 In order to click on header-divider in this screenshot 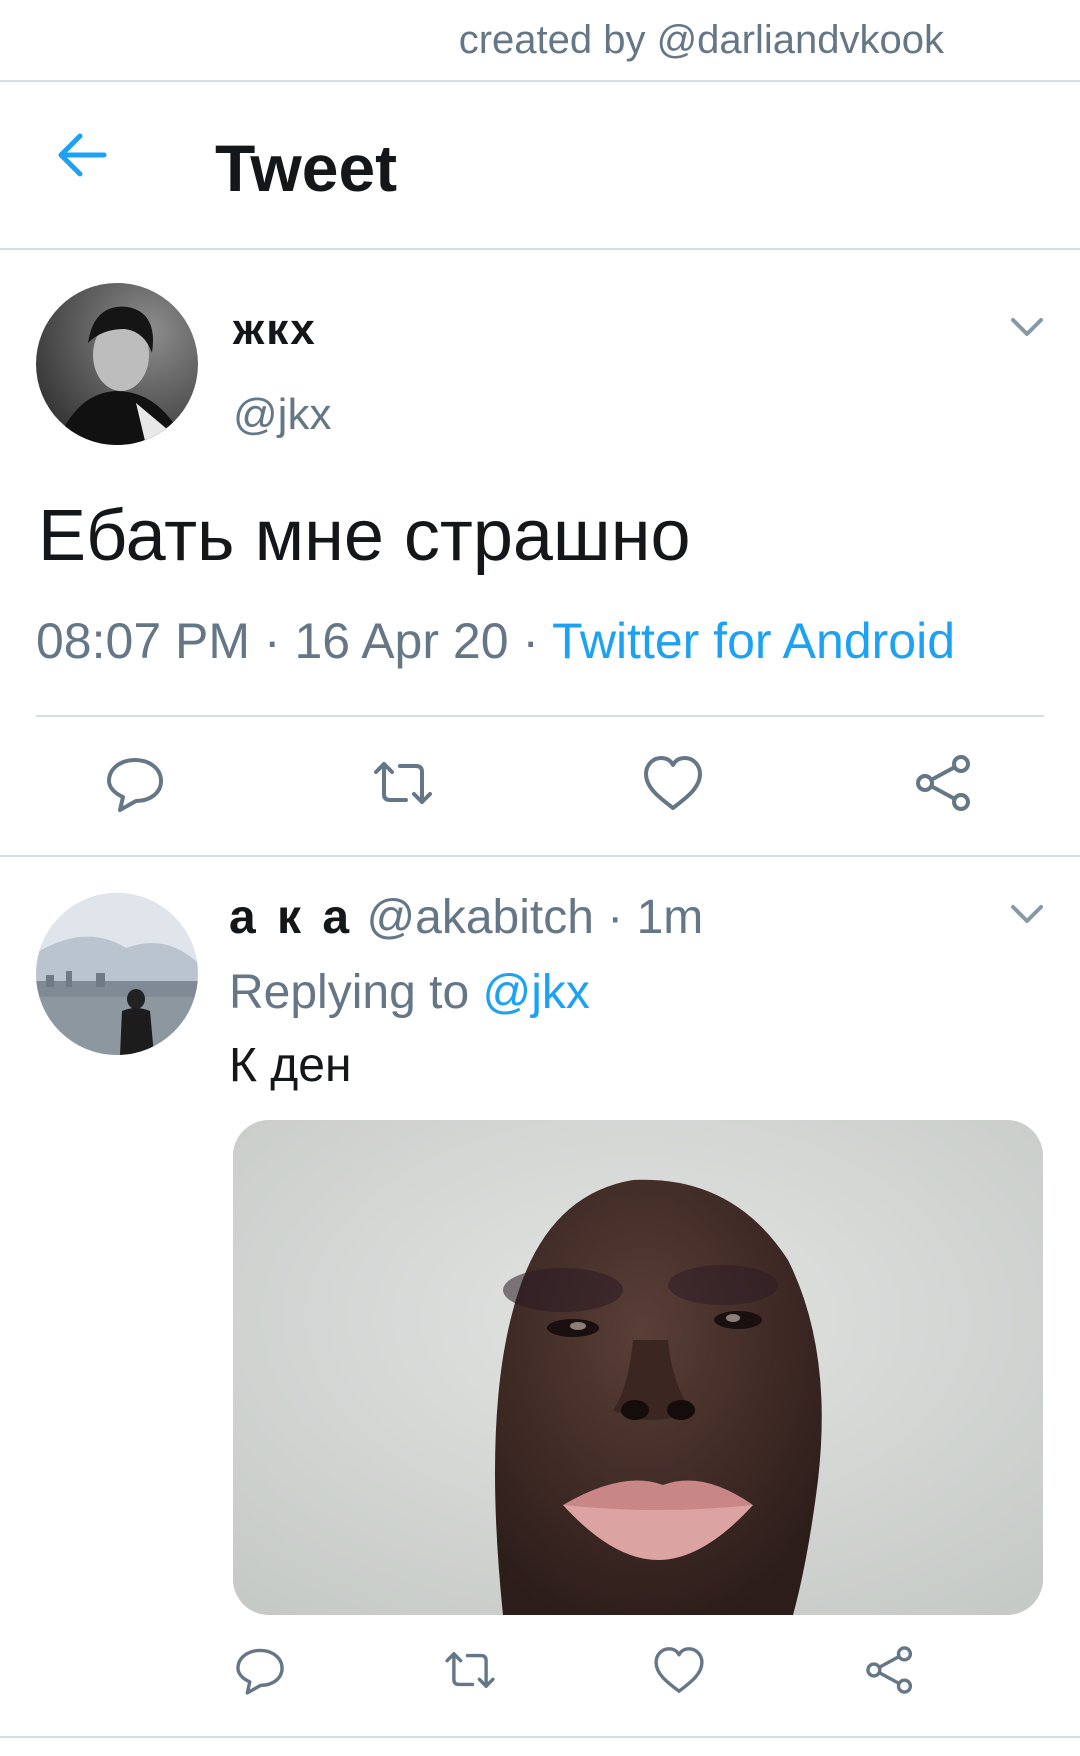, I will do `click(540, 249)`.